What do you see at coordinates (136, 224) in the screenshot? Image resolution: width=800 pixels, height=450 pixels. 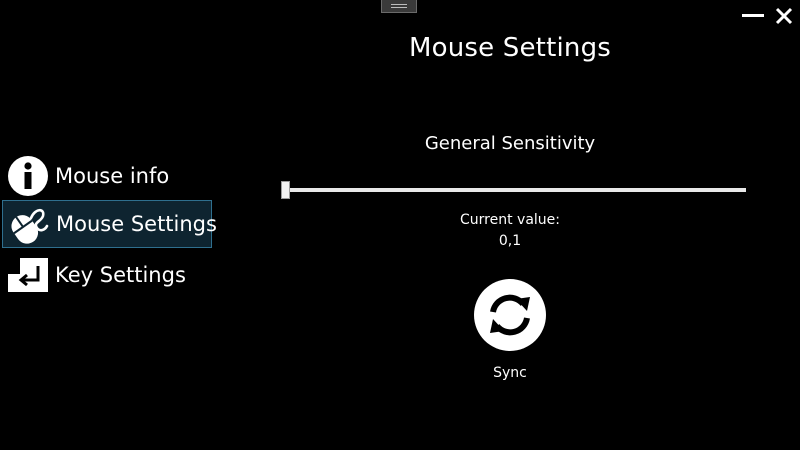 I see `sidebar-item-label: Mouse Settings` at bounding box center [136, 224].